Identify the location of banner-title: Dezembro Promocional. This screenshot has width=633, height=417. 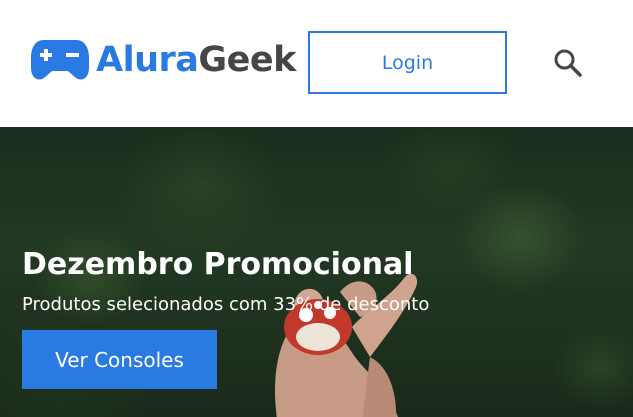
(218, 264).